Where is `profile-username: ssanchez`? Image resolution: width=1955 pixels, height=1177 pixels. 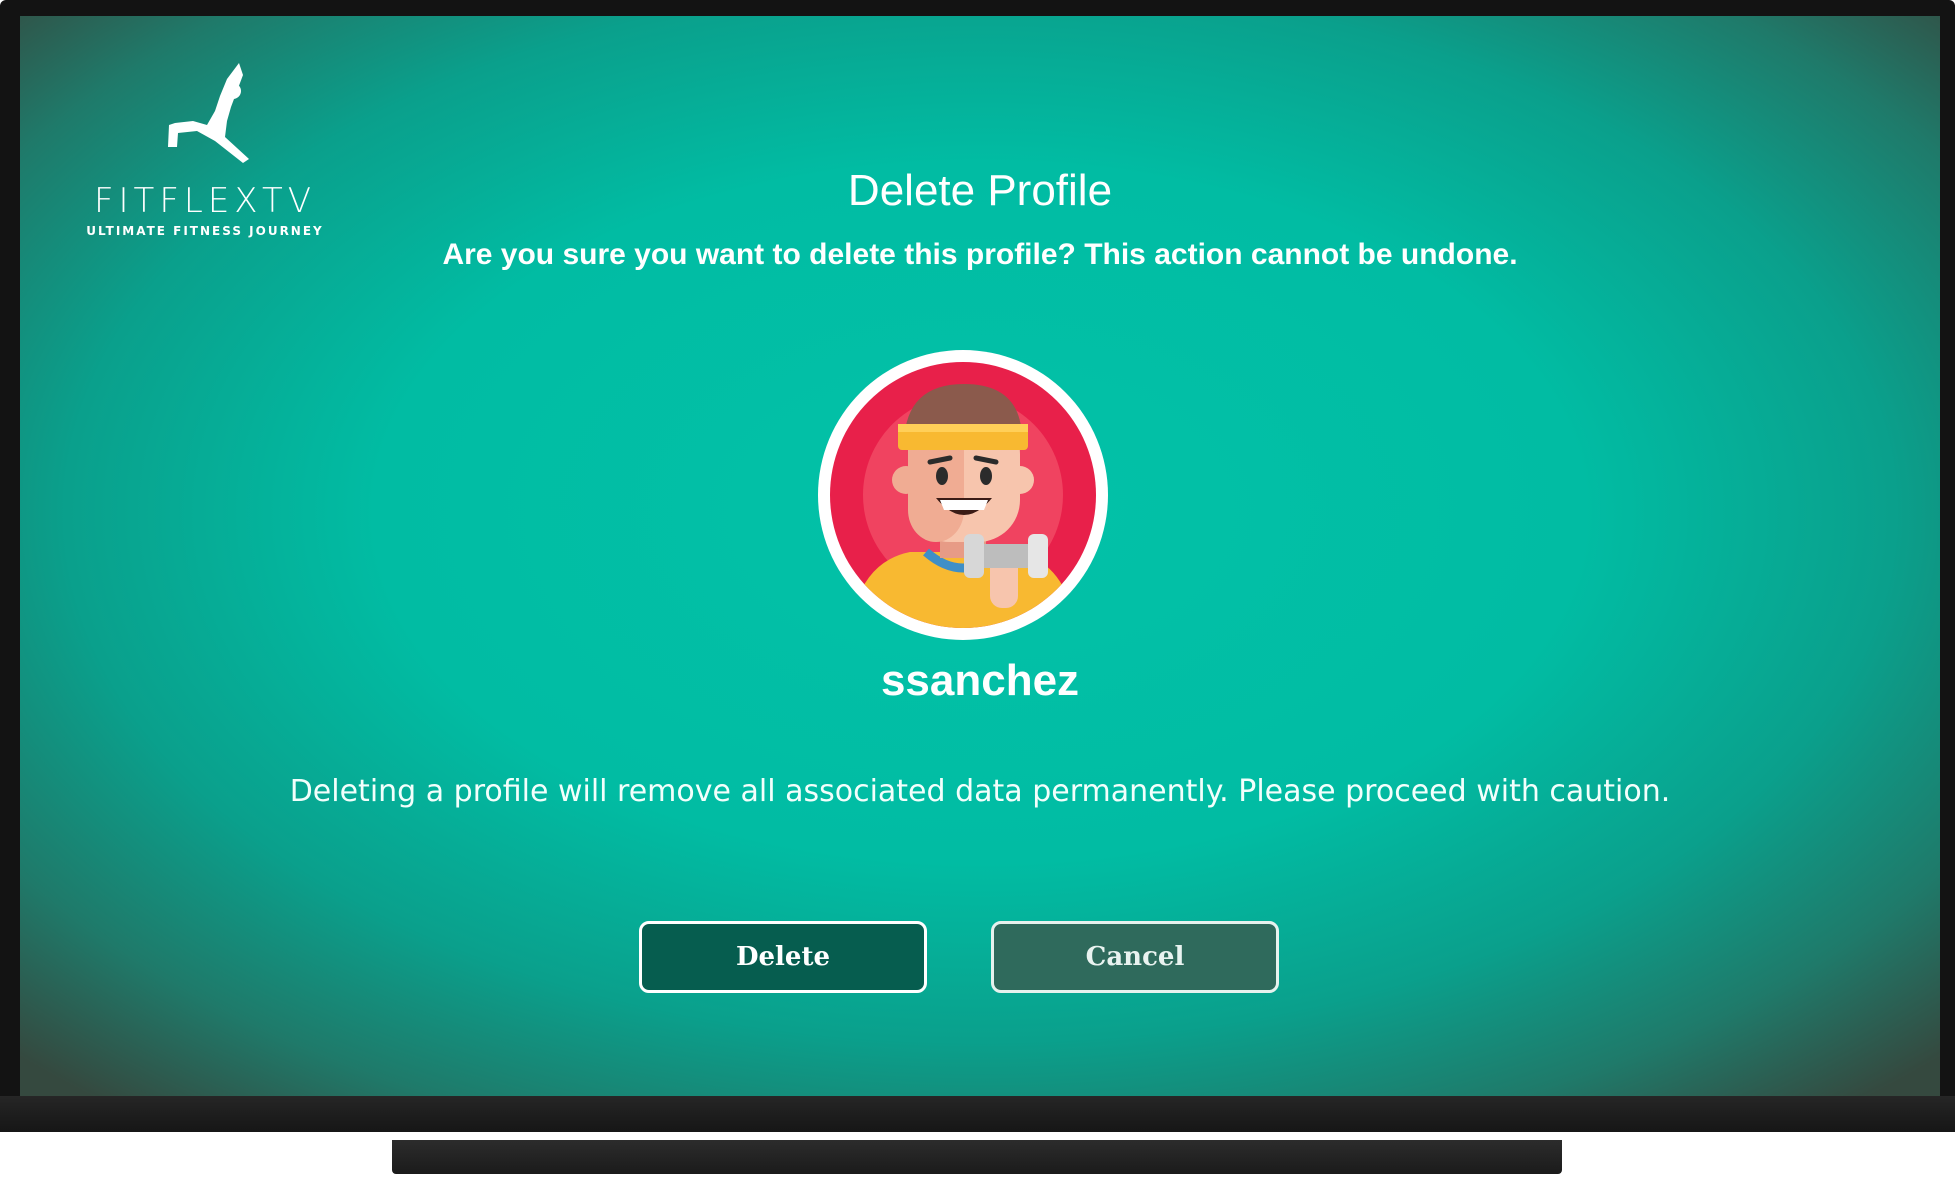 profile-username: ssanchez is located at coordinates (980, 680).